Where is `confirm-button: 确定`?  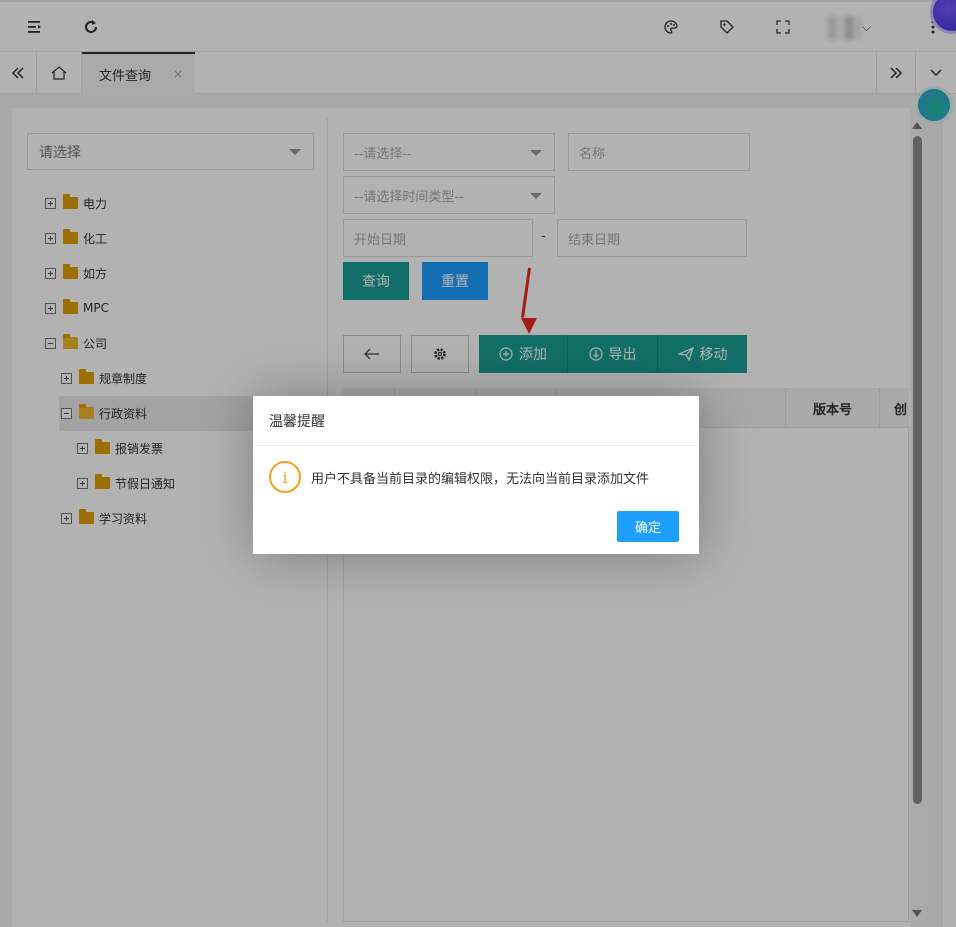 confirm-button: 确定 is located at coordinates (648, 526).